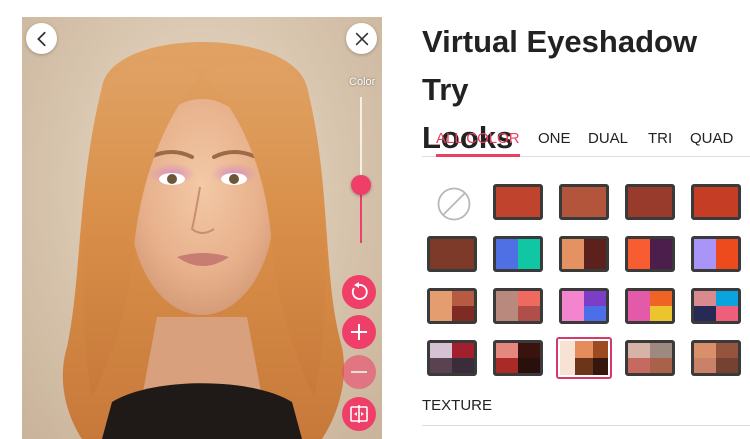 The image size is (750, 439). I want to click on close-button, so click(361, 38).